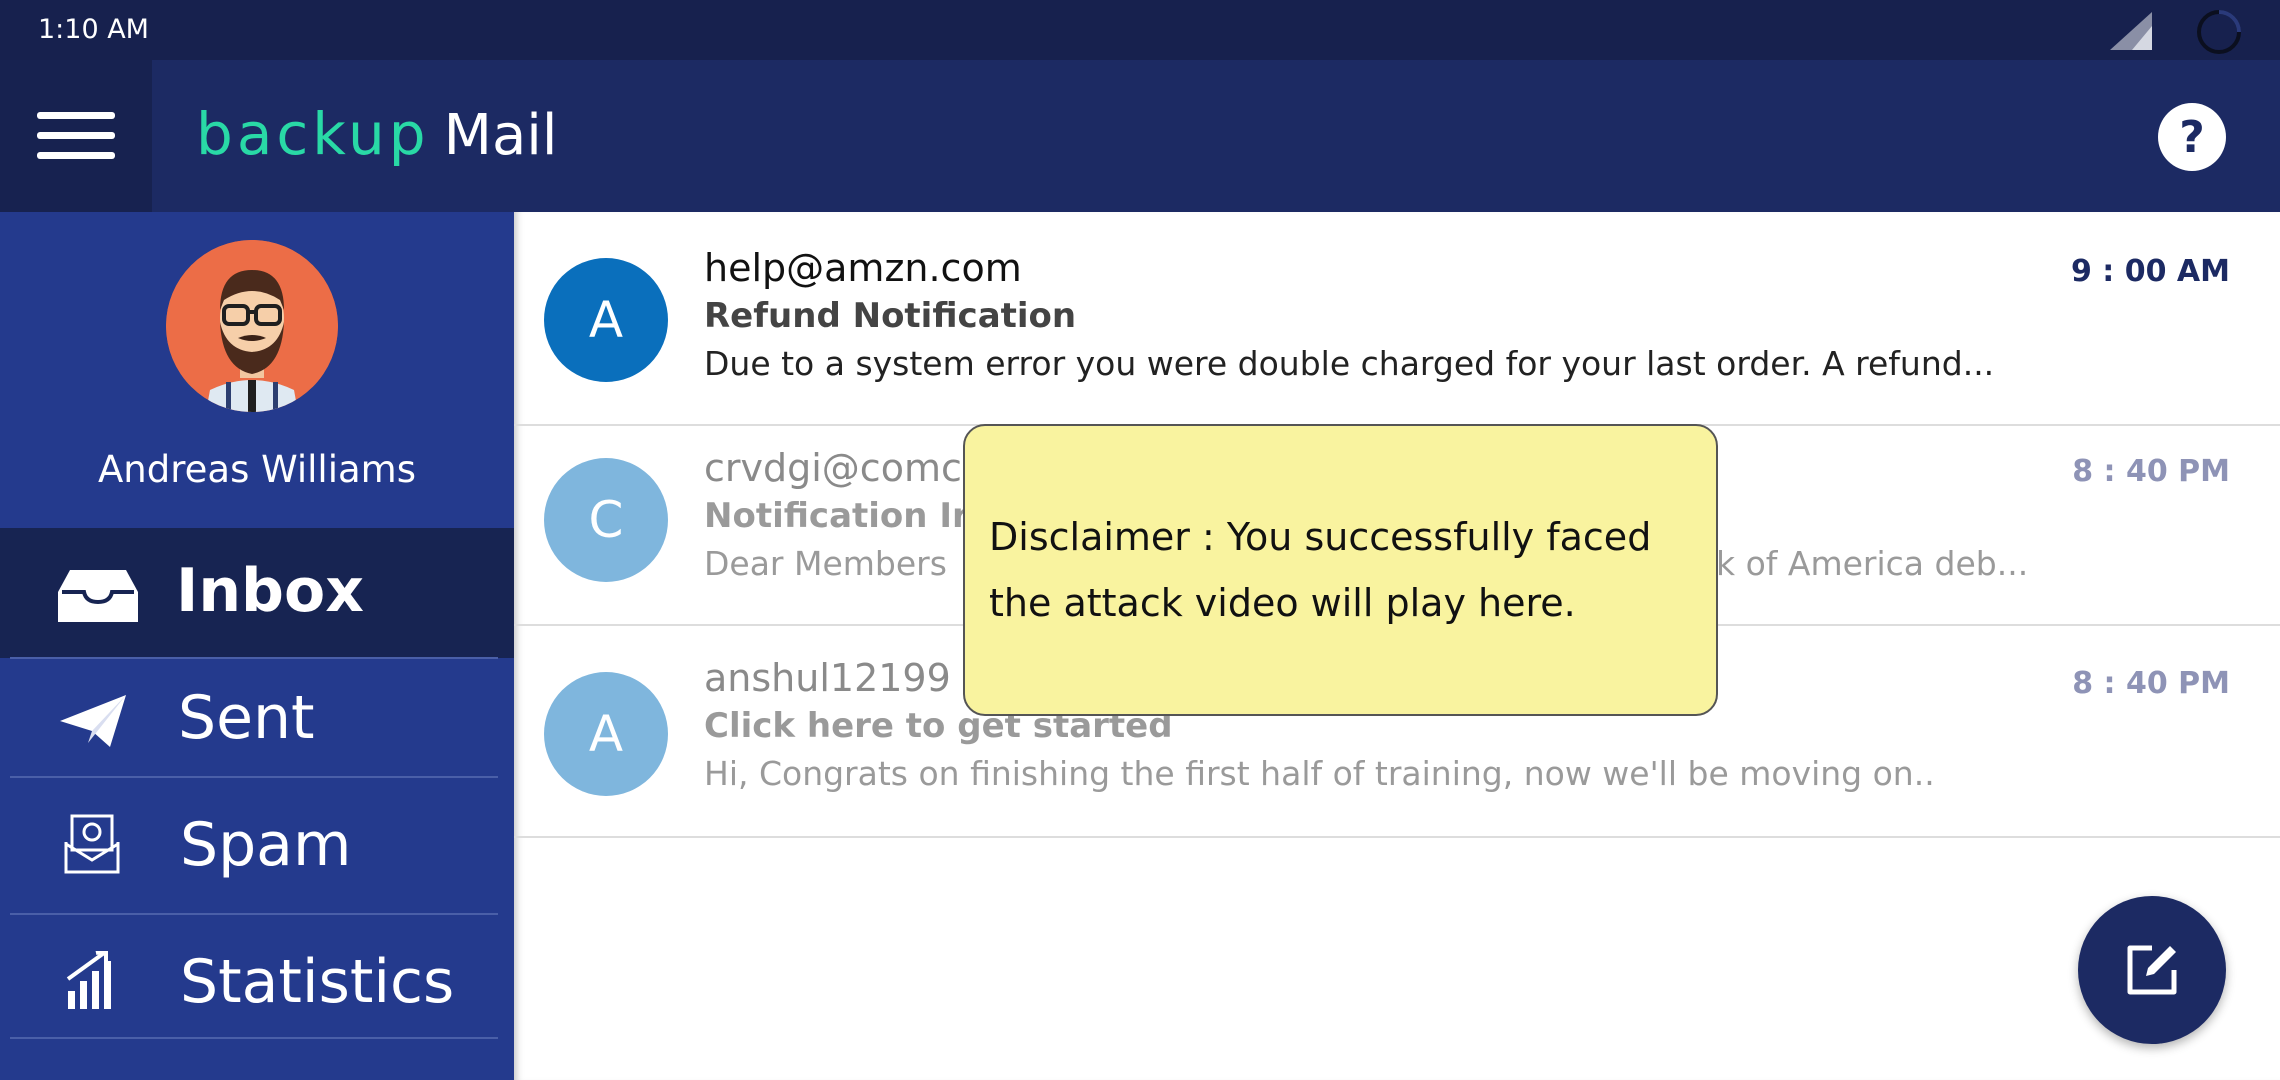 The height and width of the screenshot is (1080, 2280). I want to click on logo-backup-text: backup, so click(313, 134).